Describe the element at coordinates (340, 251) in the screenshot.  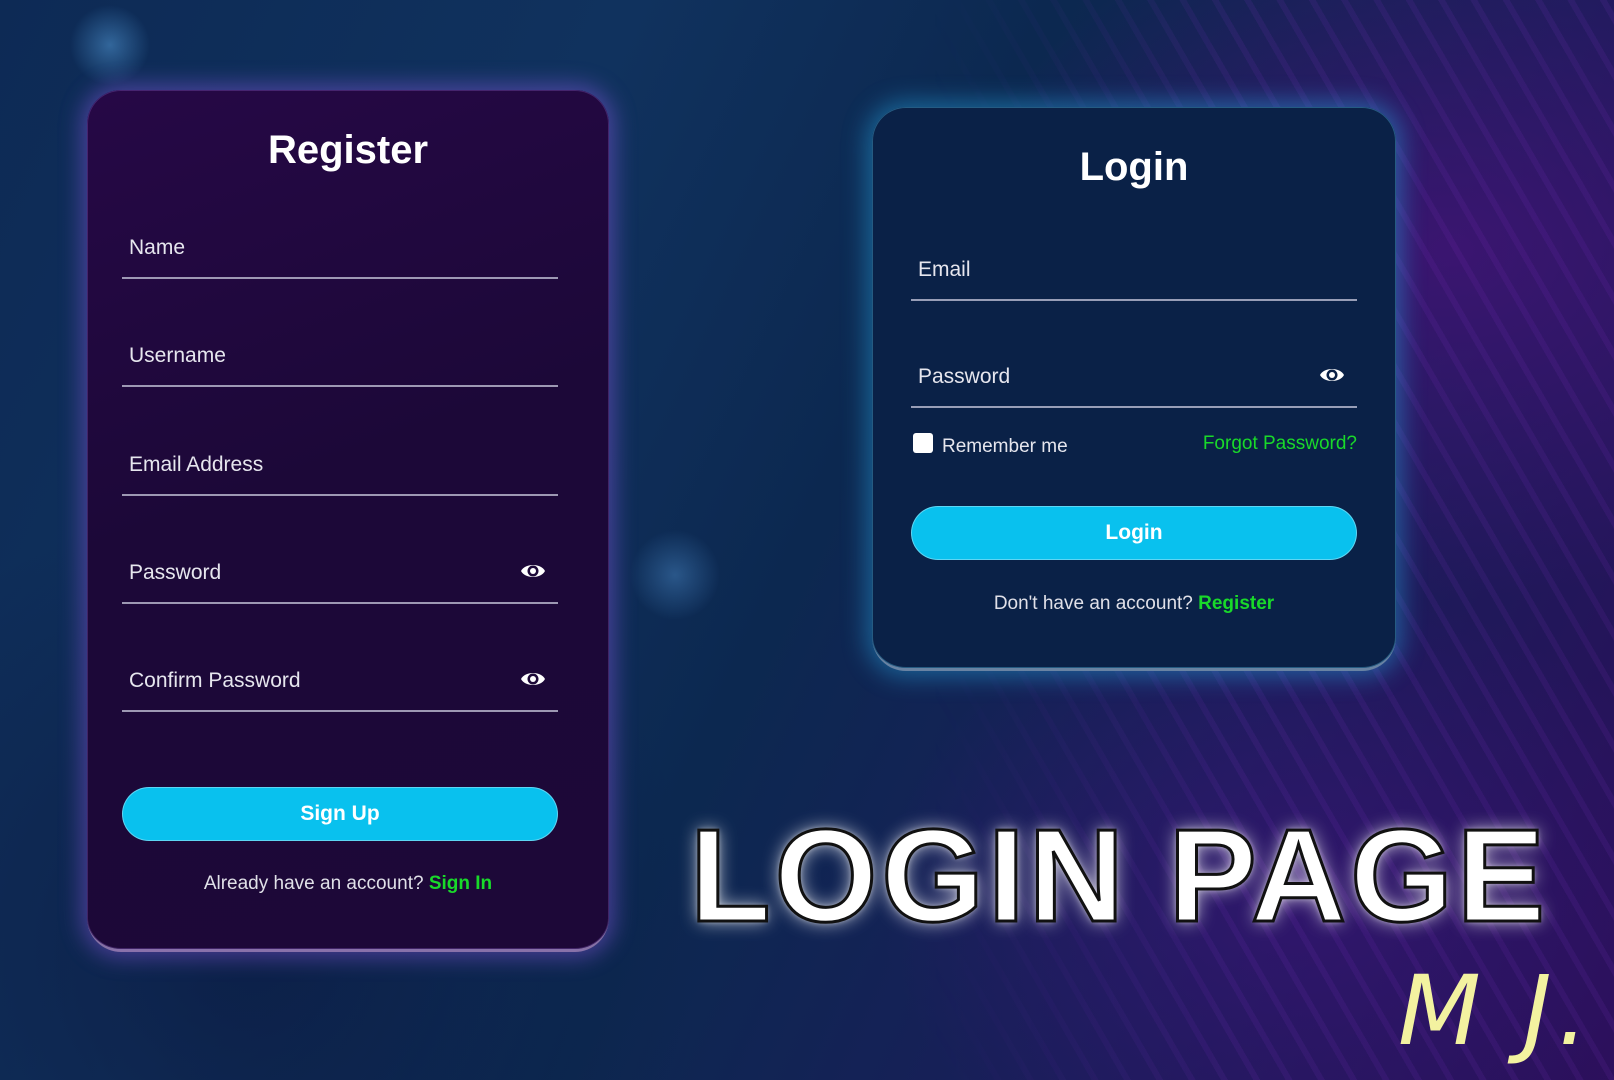
I see `name-field: Name` at that location.